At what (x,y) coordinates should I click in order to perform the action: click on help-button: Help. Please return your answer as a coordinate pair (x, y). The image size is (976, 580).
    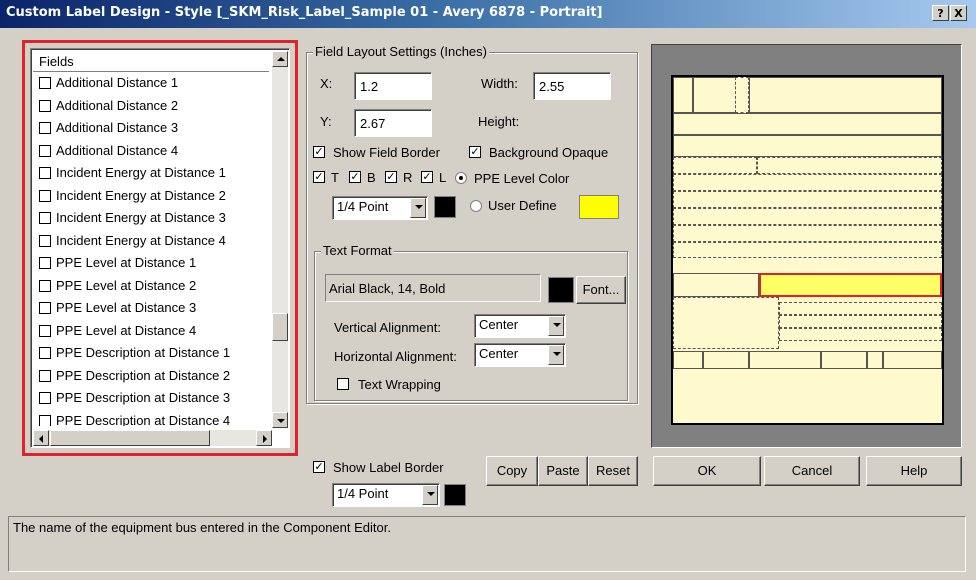
    Looking at the image, I should click on (914, 471).